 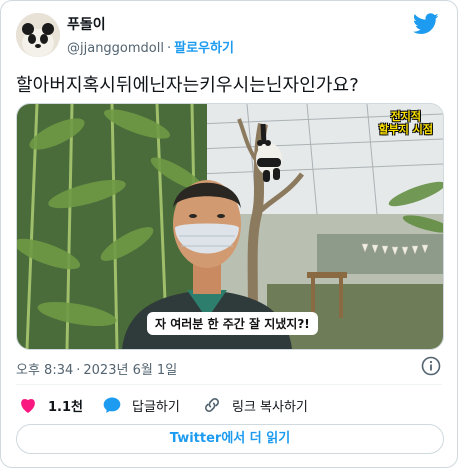 What do you see at coordinates (405, 116) in the screenshot?
I see `corner-badge-line1: 전지적` at bounding box center [405, 116].